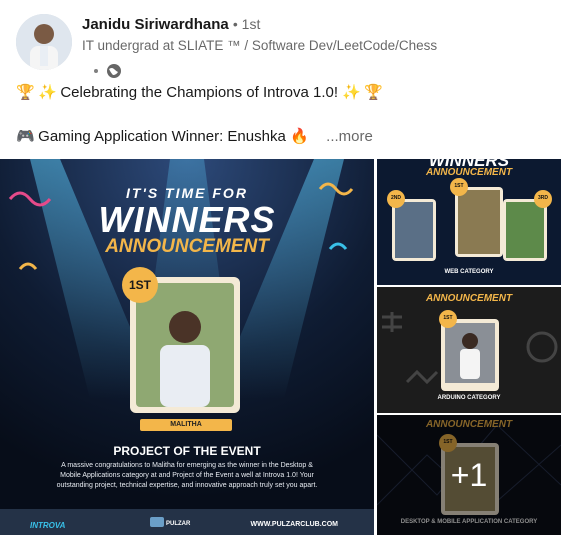 This screenshot has height=535, width=561. I want to click on thumb2-subtitle: ANNOUNCEMENT, so click(469, 298).